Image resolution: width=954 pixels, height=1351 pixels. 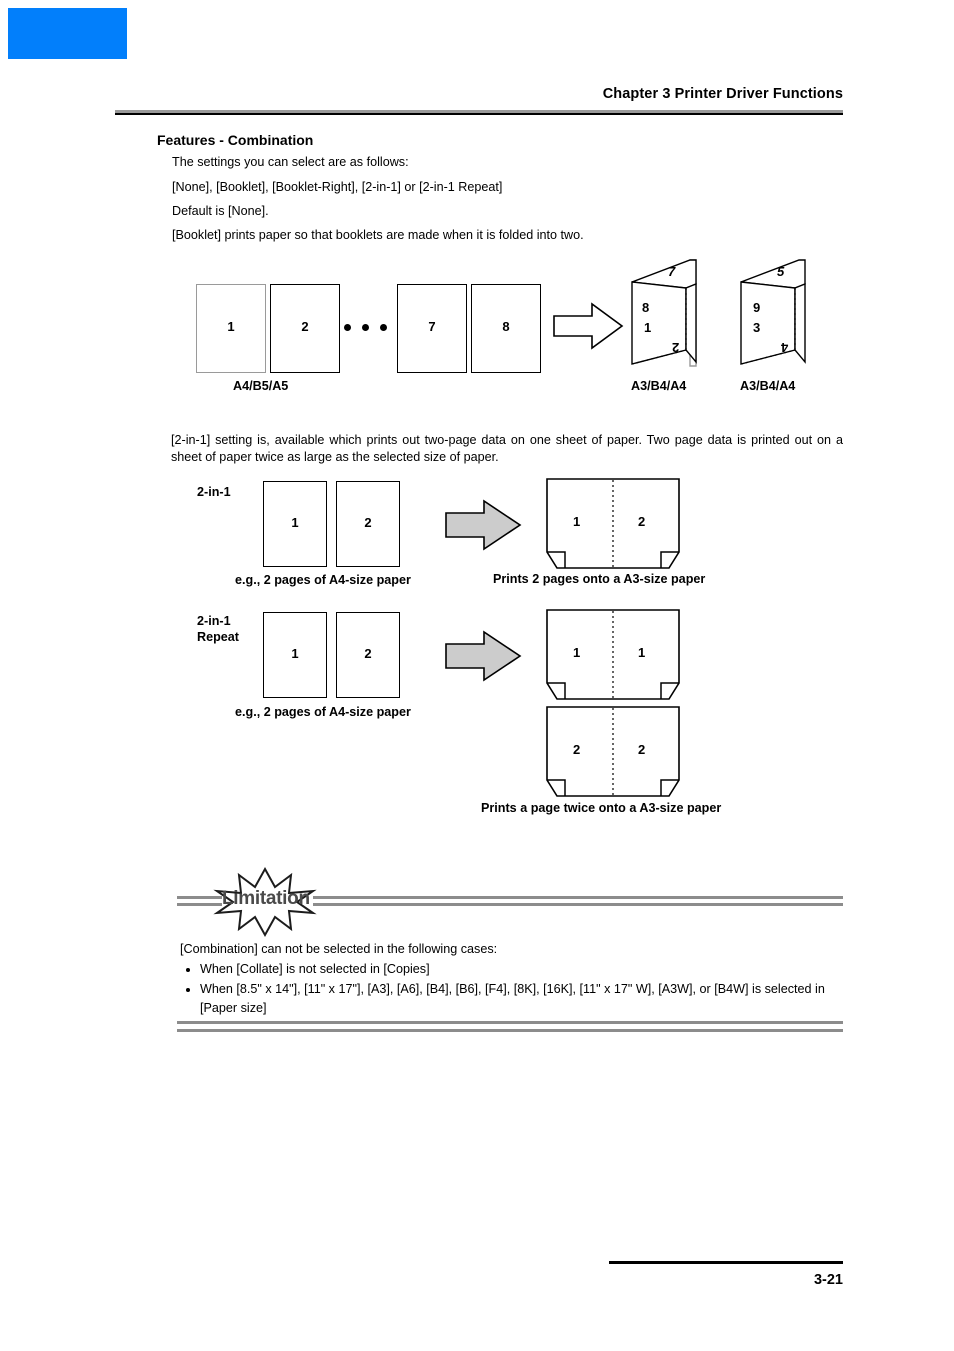 I want to click on sheet-number: 8, so click(x=506, y=326).